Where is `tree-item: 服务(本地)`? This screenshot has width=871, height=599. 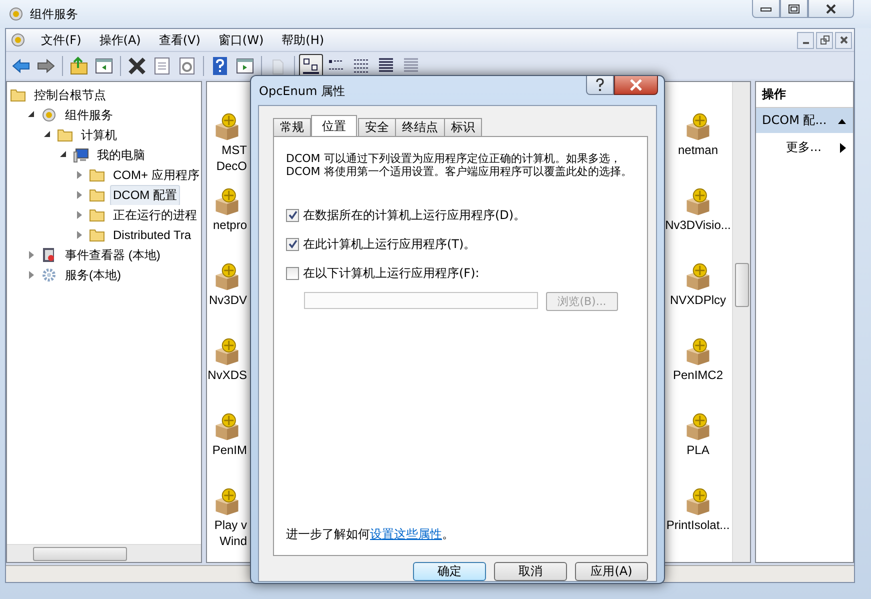 tree-item: 服务(本地) is located at coordinates (93, 275).